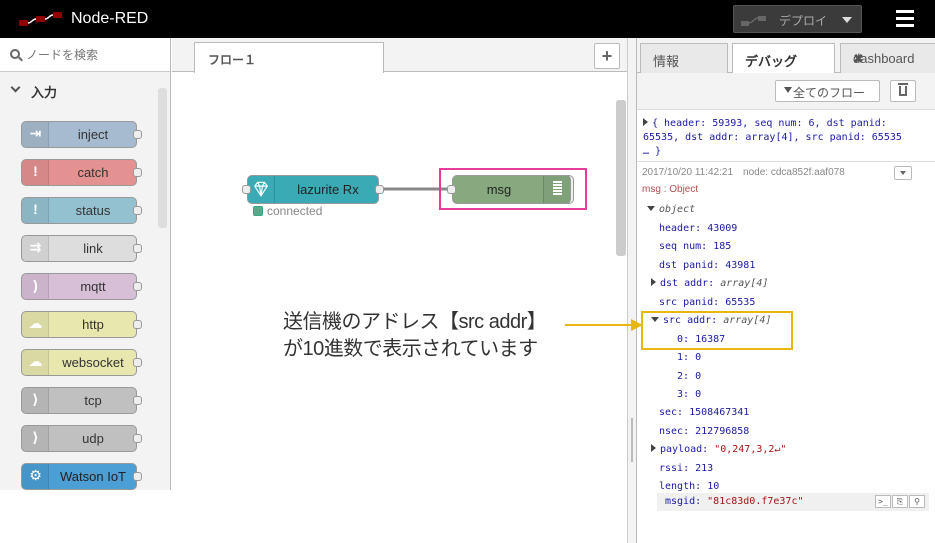  Describe the element at coordinates (907, 19) in the screenshot. I see `hamburger-menu-icon` at that location.